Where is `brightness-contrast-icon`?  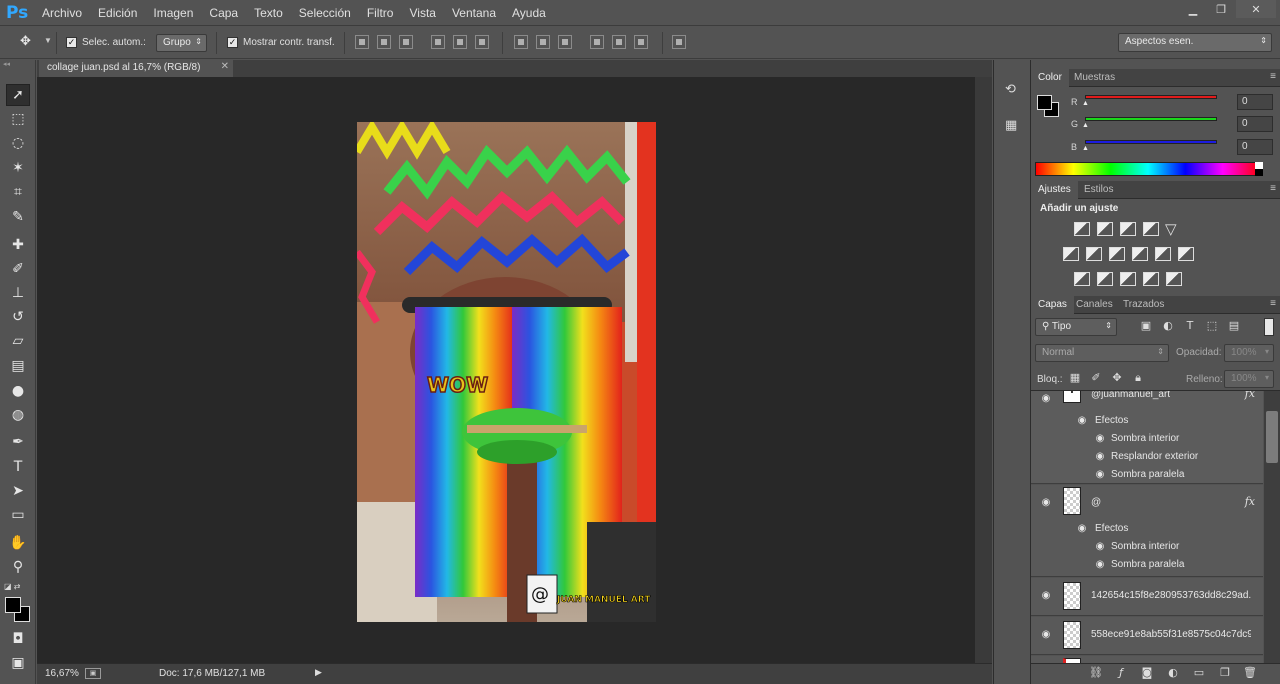 brightness-contrast-icon is located at coordinates (1082, 229).